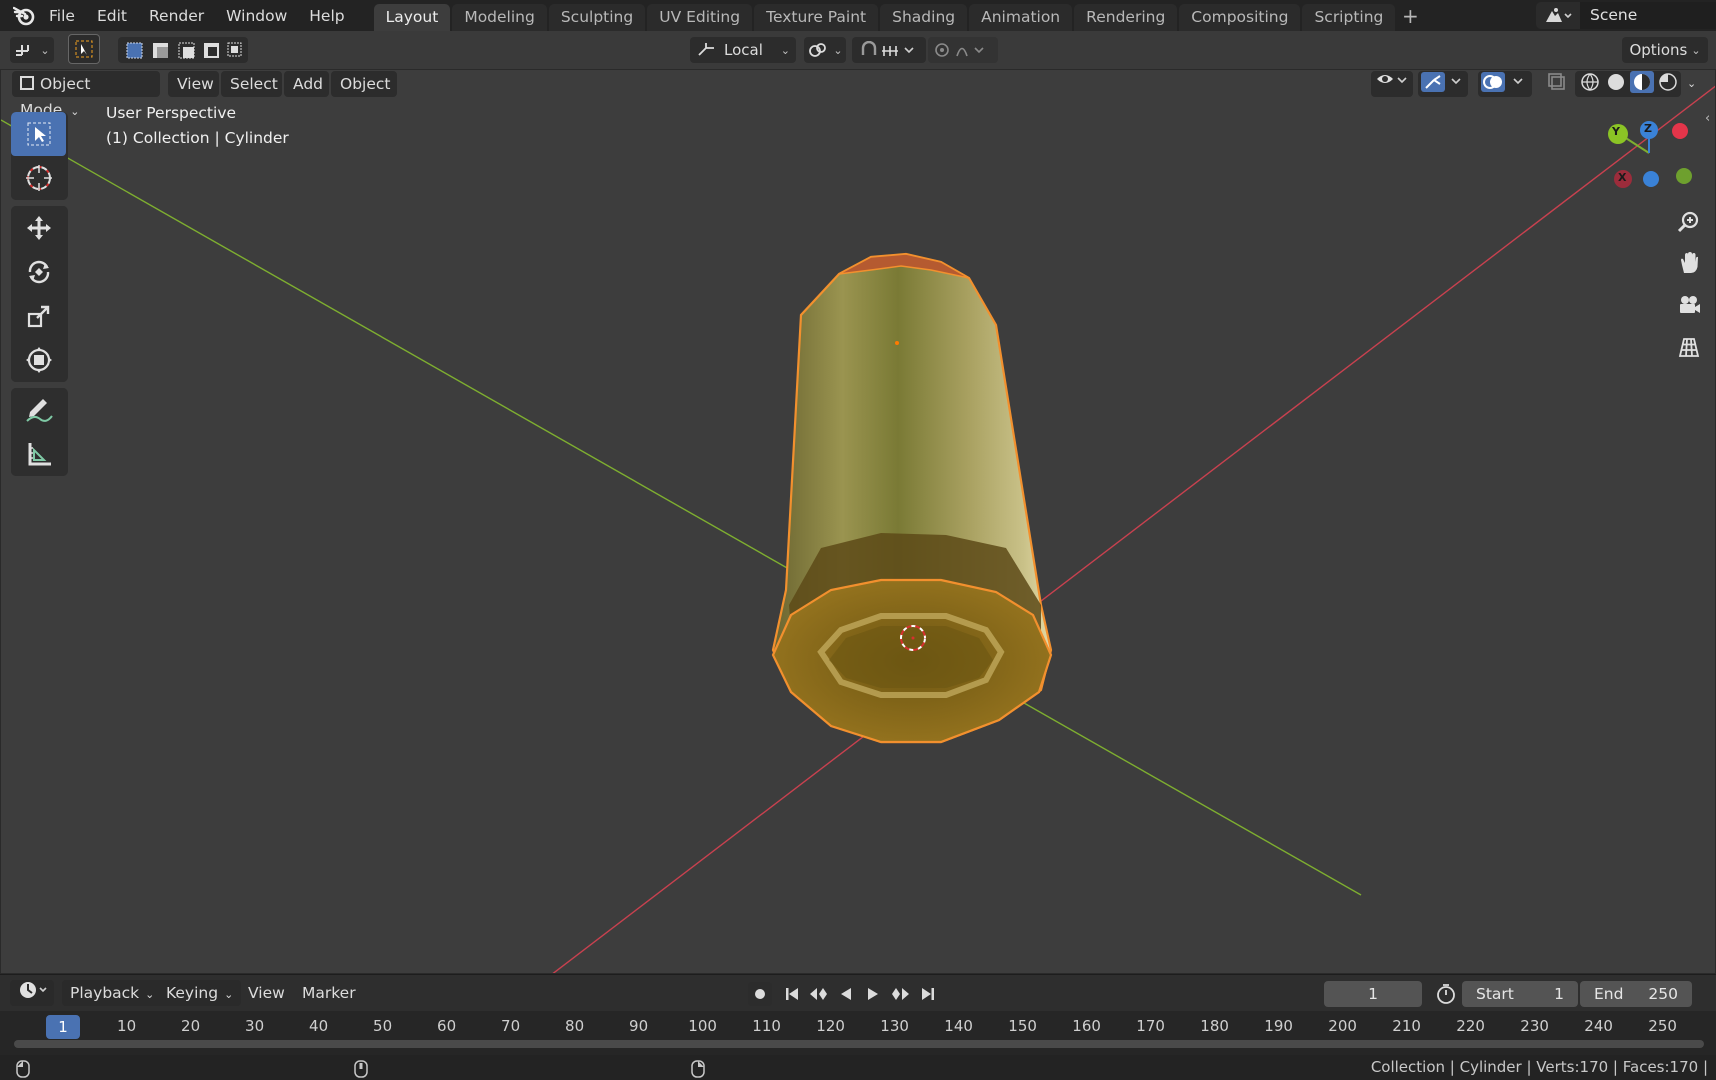 This screenshot has width=1716, height=1080. Describe the element at coordinates (1648, 15) in the screenshot. I see `scene-name-field: Scene` at that location.